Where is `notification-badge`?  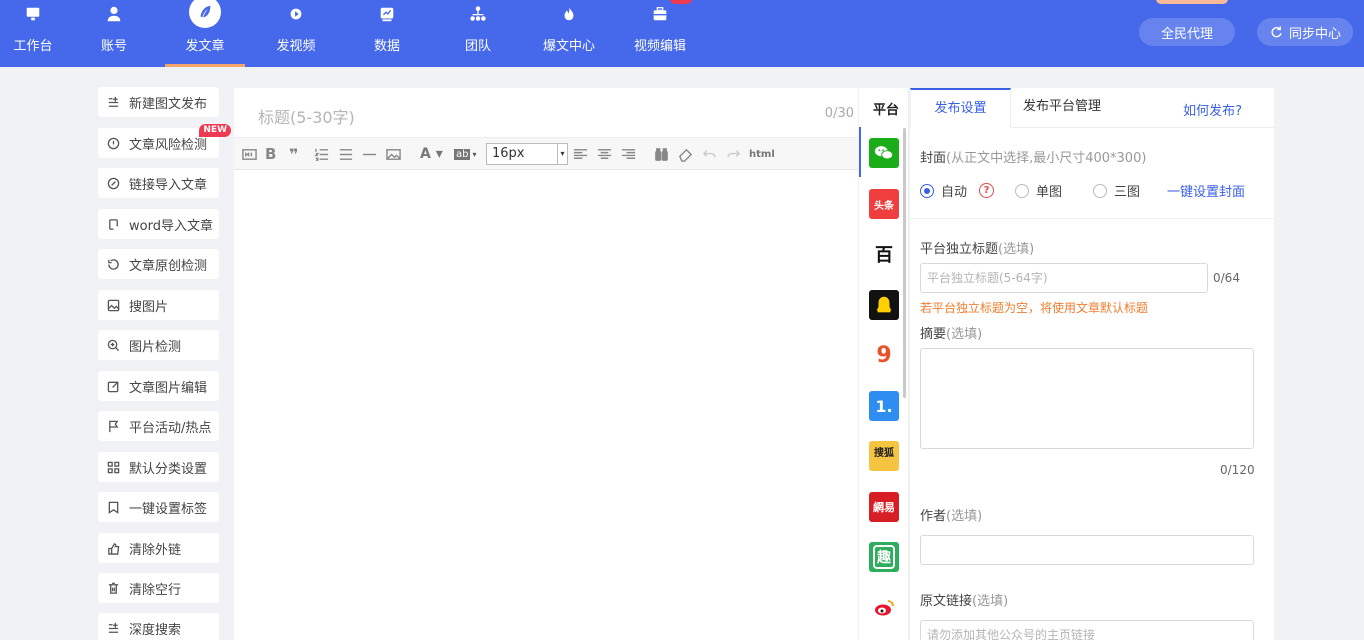
notification-badge is located at coordinates (681, 2).